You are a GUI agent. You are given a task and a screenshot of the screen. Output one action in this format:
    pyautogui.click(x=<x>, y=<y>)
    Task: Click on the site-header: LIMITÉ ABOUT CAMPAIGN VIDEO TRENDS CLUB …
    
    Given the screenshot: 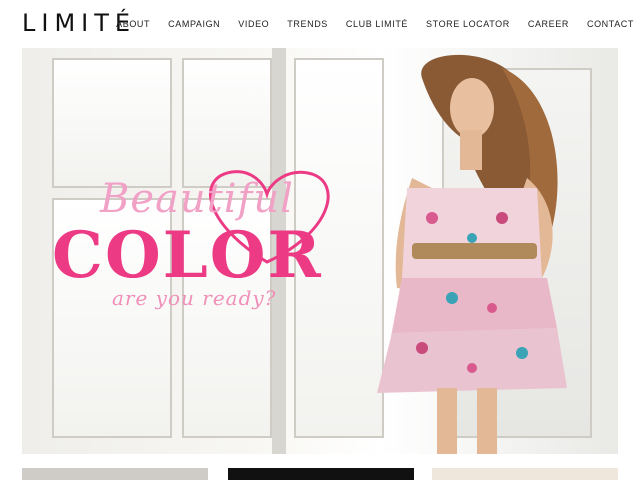 What is the action you would take?
    pyautogui.click(x=320, y=24)
    